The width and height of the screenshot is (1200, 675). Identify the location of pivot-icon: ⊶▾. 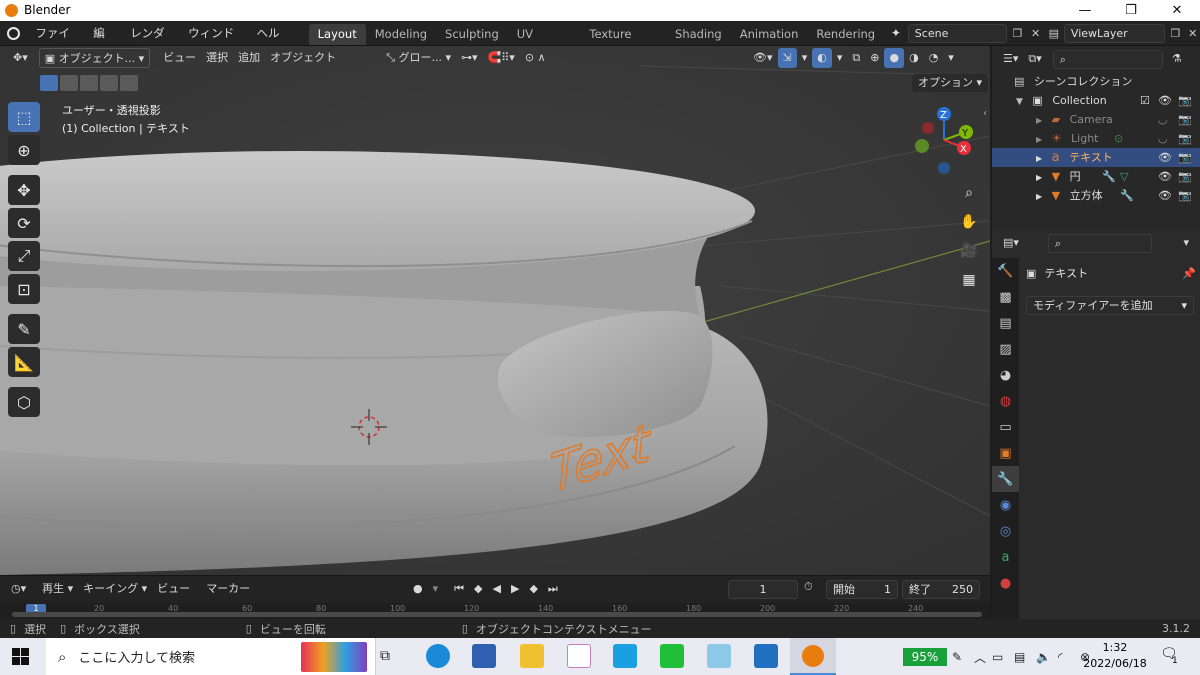
(469, 58).